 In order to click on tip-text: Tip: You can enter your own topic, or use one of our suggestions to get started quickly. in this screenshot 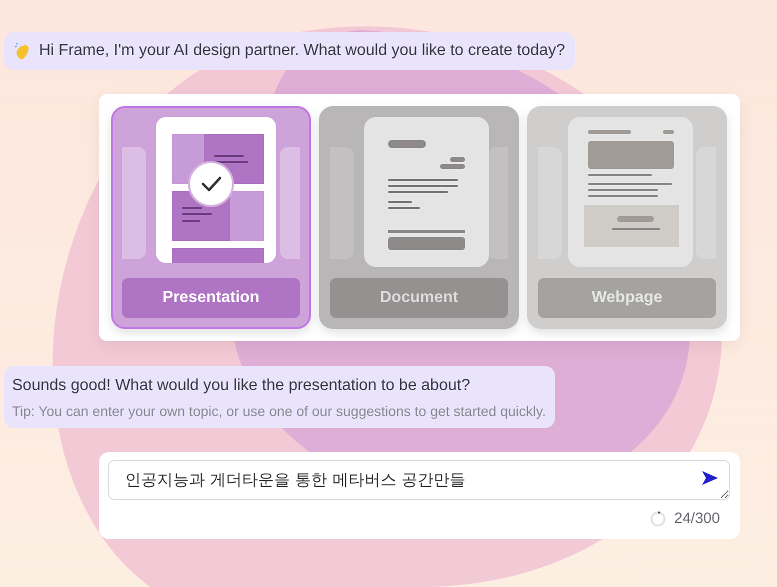, I will do `click(279, 411)`.